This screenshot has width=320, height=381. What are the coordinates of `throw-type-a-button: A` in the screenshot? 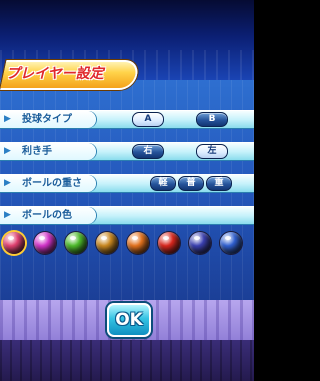 It's located at (148, 119).